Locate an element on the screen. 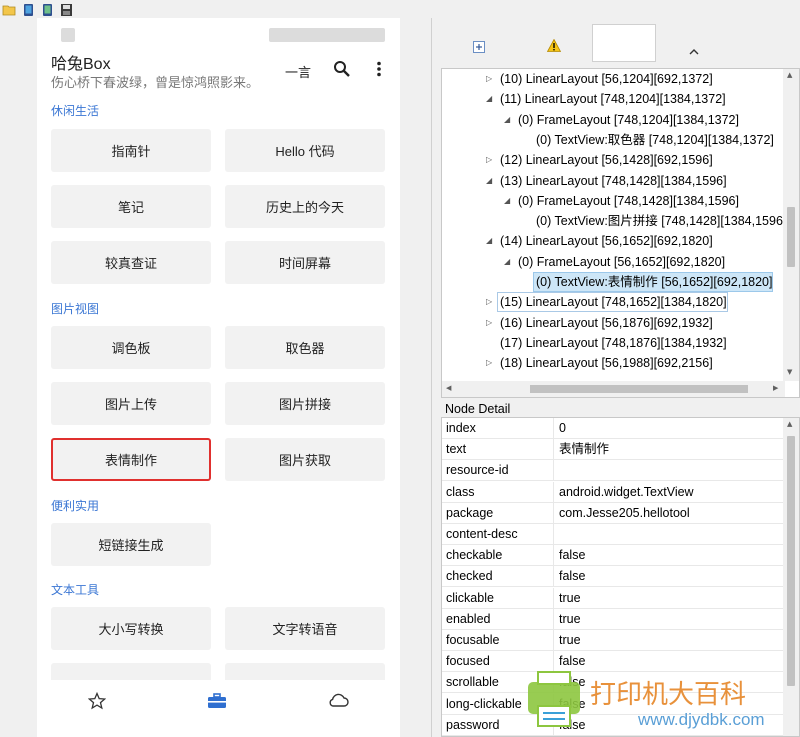  yiyan-button: 一言 is located at coordinates (298, 71).